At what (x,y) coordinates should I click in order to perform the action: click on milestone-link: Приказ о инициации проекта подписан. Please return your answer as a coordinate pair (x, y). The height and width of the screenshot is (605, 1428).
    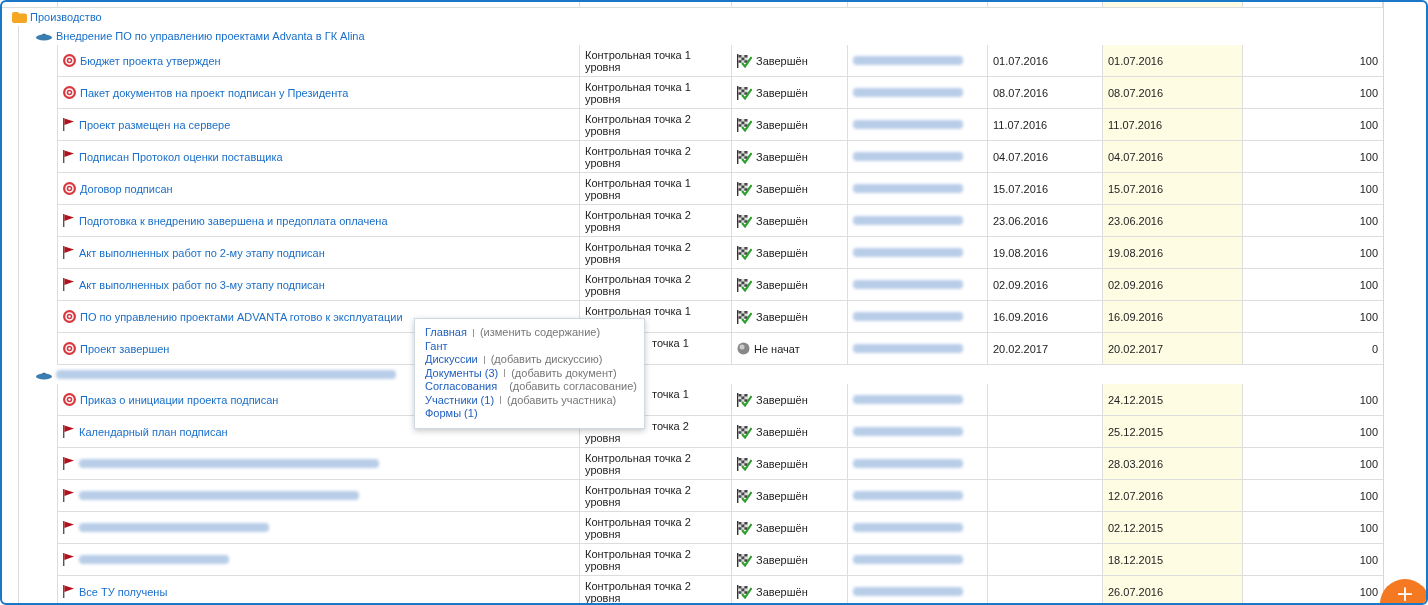
    Looking at the image, I should click on (179, 399).